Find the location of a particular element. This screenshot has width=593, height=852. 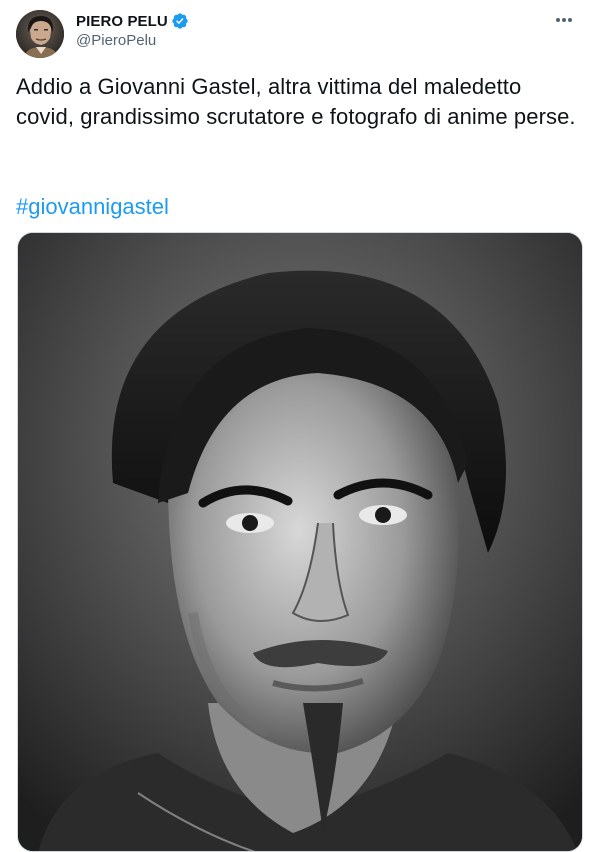

author-info: PIERO PELU @PieroPelu is located at coordinates (132, 30).